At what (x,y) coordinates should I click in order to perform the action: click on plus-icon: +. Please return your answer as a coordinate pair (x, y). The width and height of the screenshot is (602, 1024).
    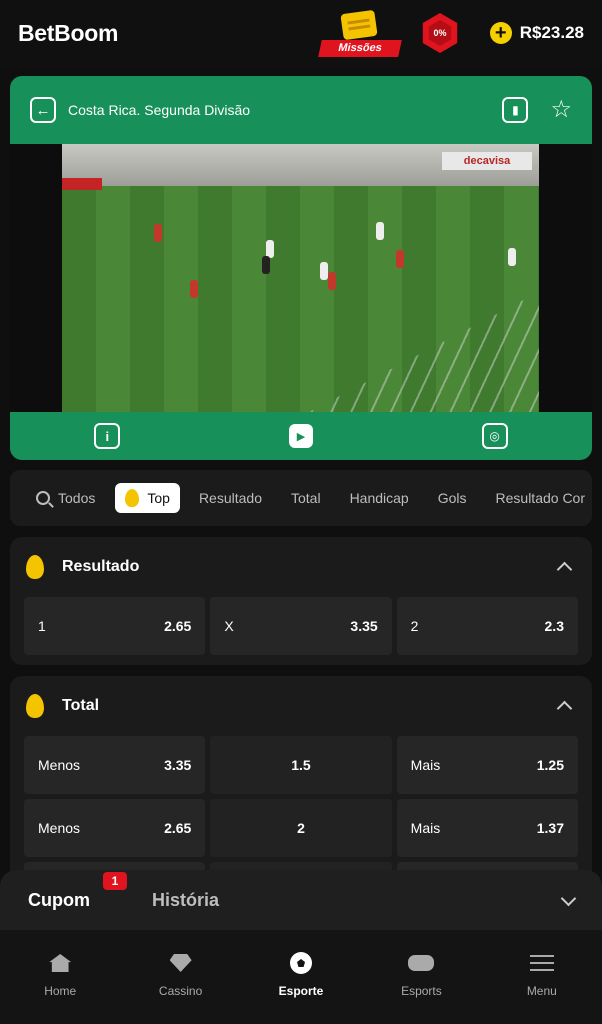
    Looking at the image, I should click on (500, 33).